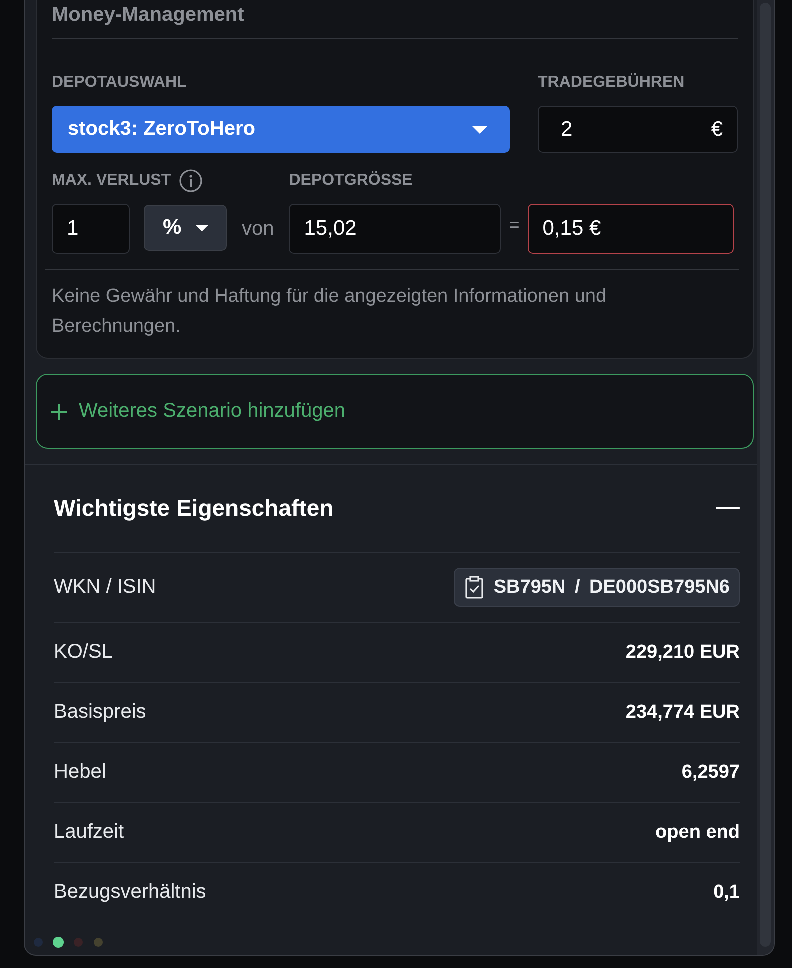 The image size is (792, 968). What do you see at coordinates (683, 653) in the screenshot?
I see `property-value: 229,210 EUR` at bounding box center [683, 653].